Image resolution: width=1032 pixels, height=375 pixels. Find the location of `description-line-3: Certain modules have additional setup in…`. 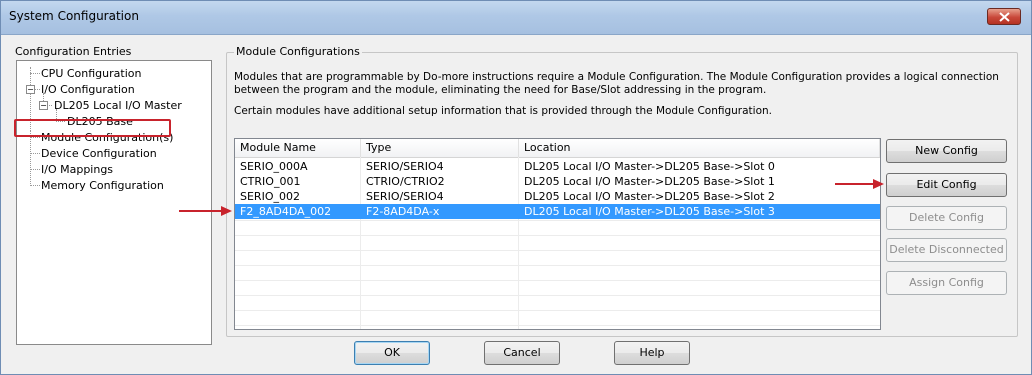

description-line-3: Certain modules have additional setup in… is located at coordinates (503, 111).